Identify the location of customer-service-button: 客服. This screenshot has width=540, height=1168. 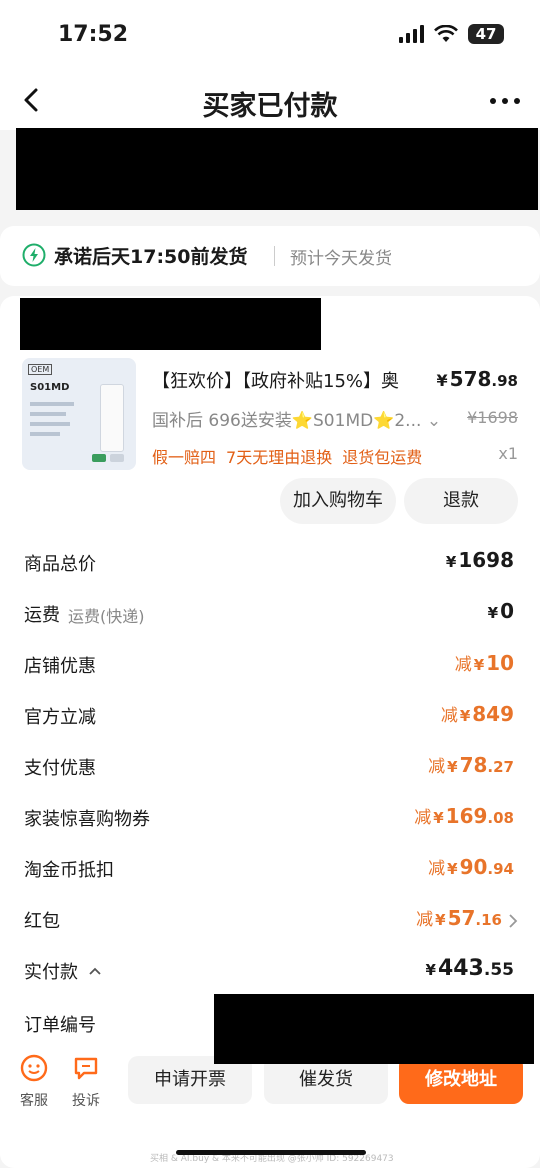
(34, 1082).